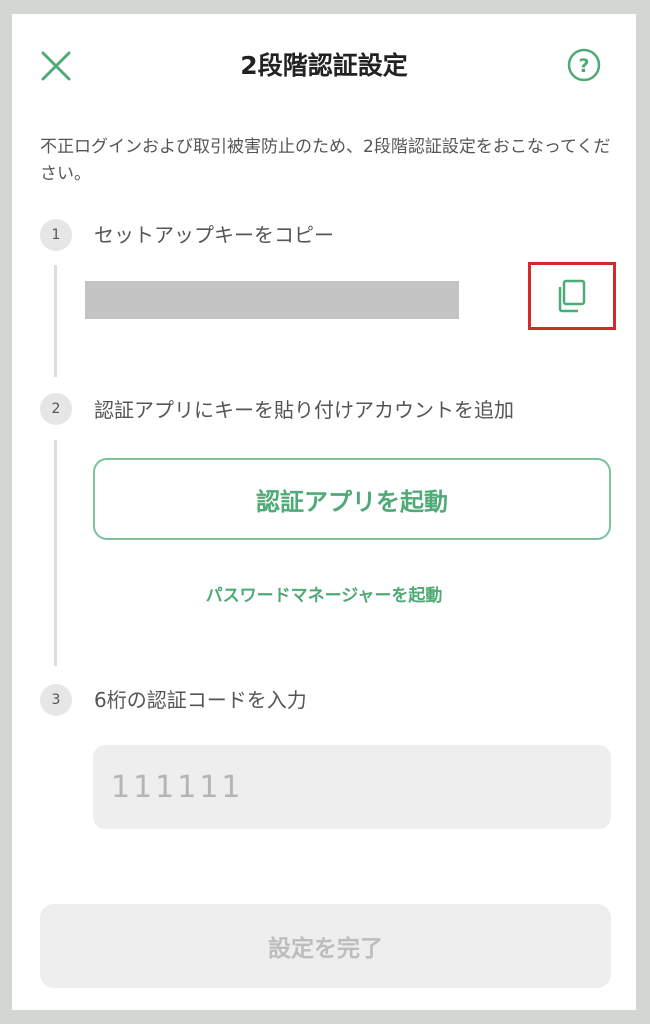  Describe the element at coordinates (352, 787) in the screenshot. I see `verification-code-input` at that location.